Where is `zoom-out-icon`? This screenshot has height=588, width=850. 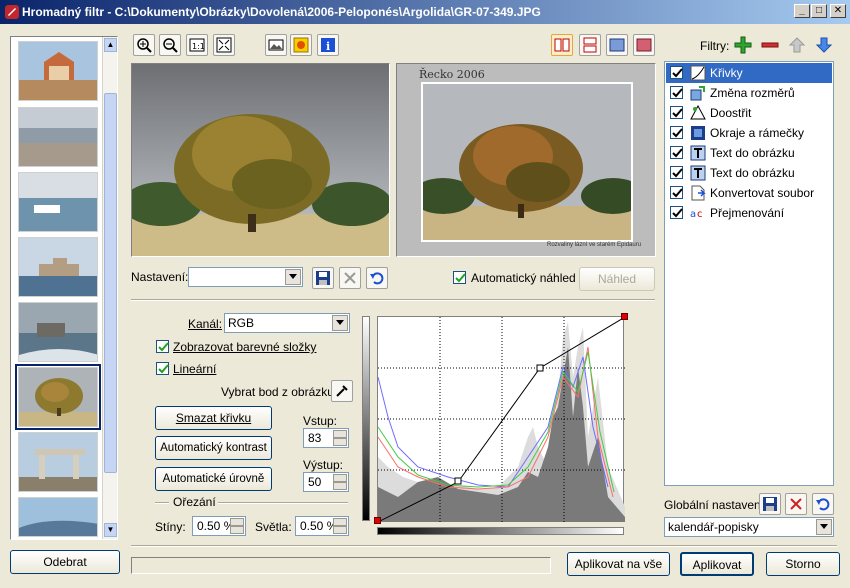 zoom-out-icon is located at coordinates (170, 45).